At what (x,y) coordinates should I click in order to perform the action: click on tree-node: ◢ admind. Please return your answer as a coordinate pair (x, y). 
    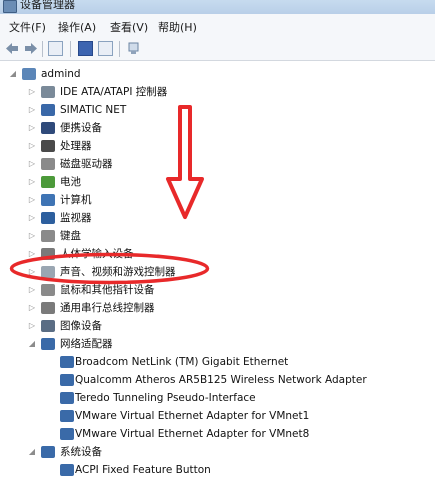
    Looking at the image, I should click on (217, 74).